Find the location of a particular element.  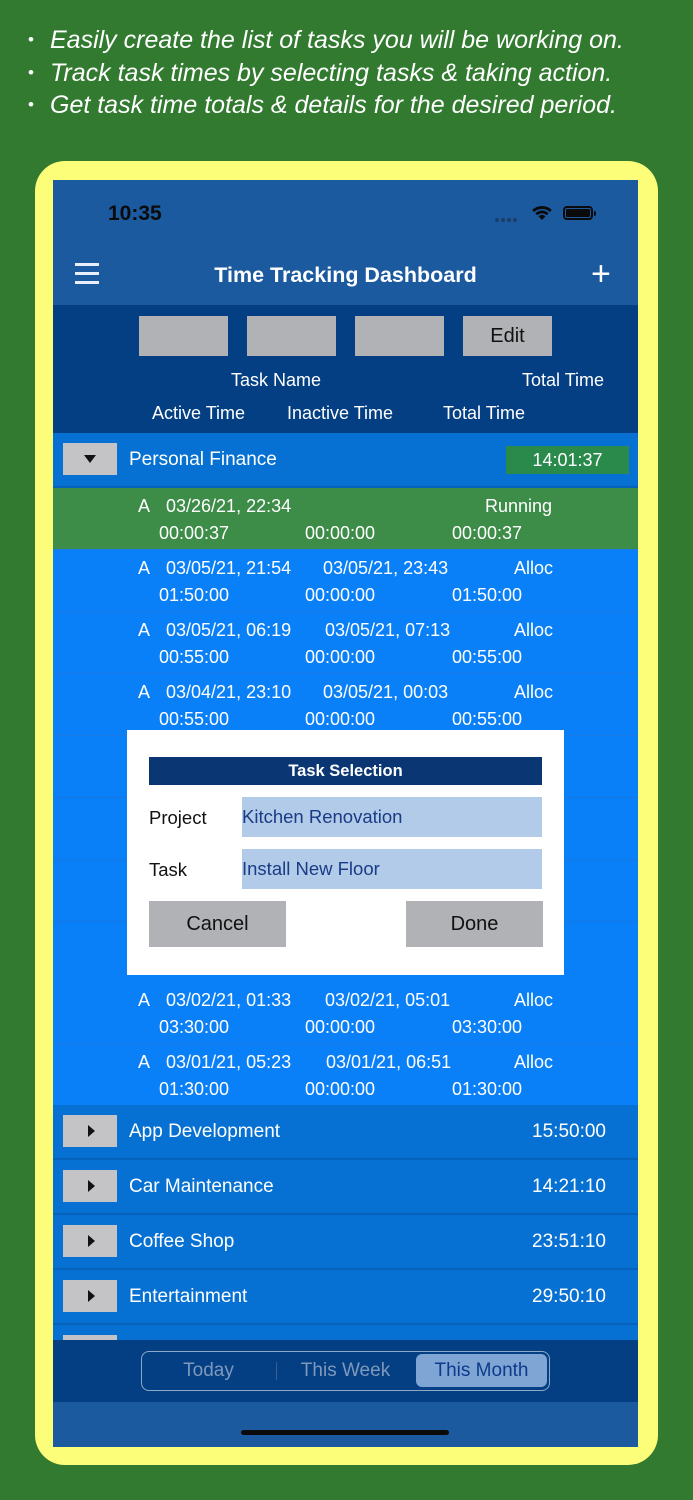

wifi-icon is located at coordinates (542, 212).